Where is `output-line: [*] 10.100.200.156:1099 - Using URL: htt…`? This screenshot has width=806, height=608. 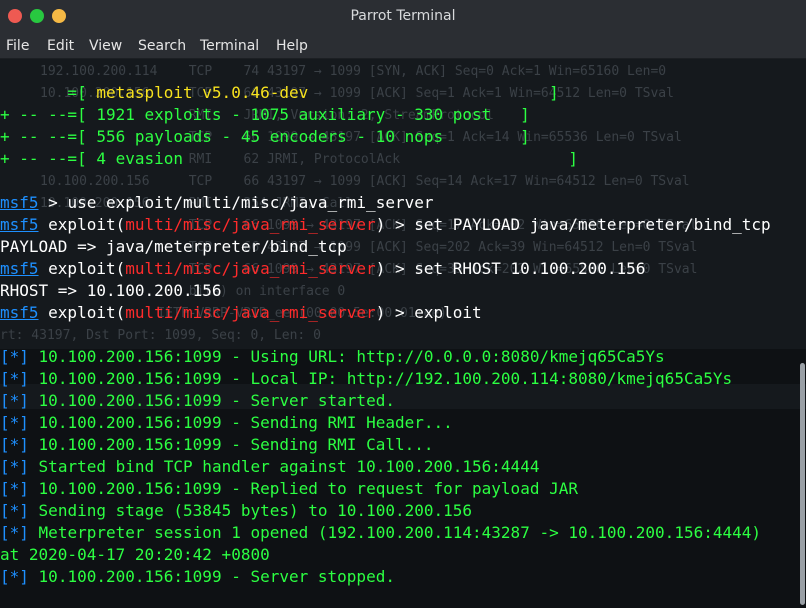
output-line: [*] 10.100.200.156:1099 - Using URL: htt… is located at coordinates (332, 356).